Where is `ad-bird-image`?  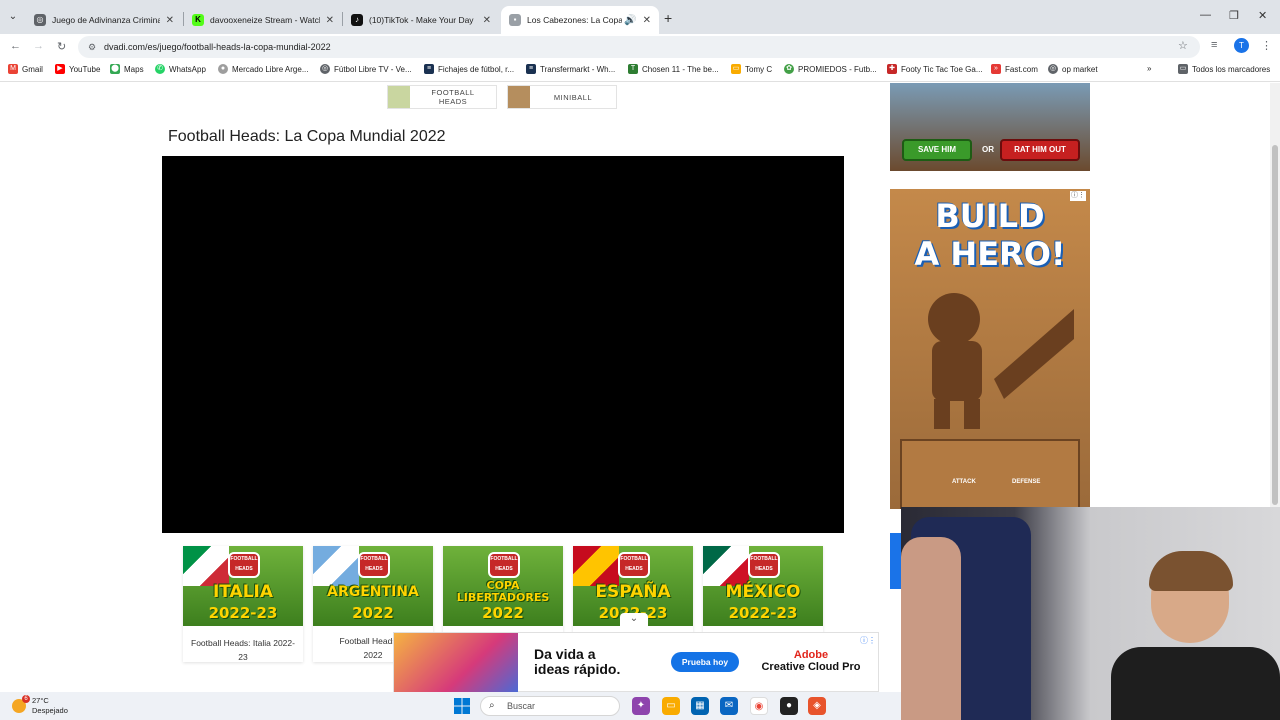 ad-bird-image is located at coordinates (456, 663).